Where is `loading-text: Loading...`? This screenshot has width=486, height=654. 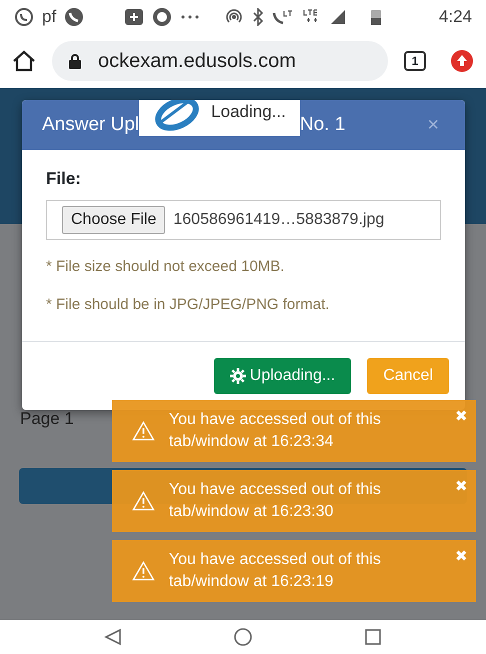 loading-text: Loading... is located at coordinates (248, 112).